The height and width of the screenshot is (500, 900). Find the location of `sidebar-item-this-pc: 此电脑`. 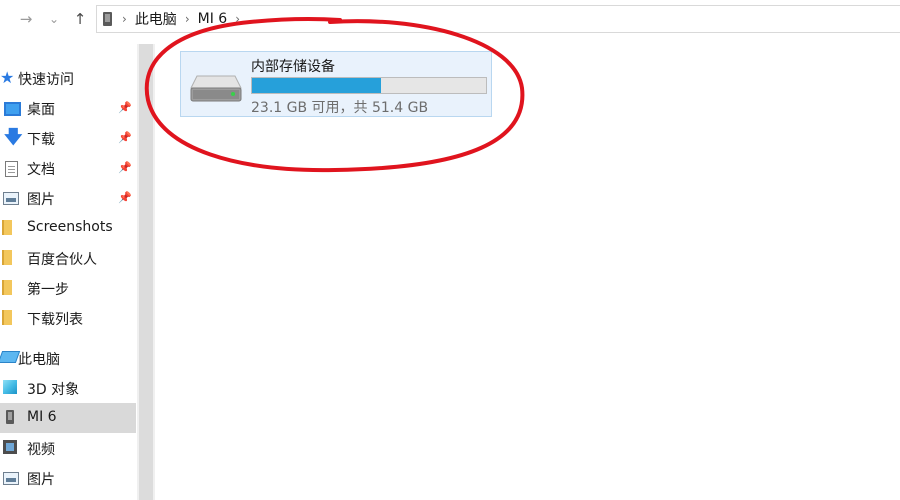

sidebar-item-this-pc: 此电脑 is located at coordinates (68, 358).